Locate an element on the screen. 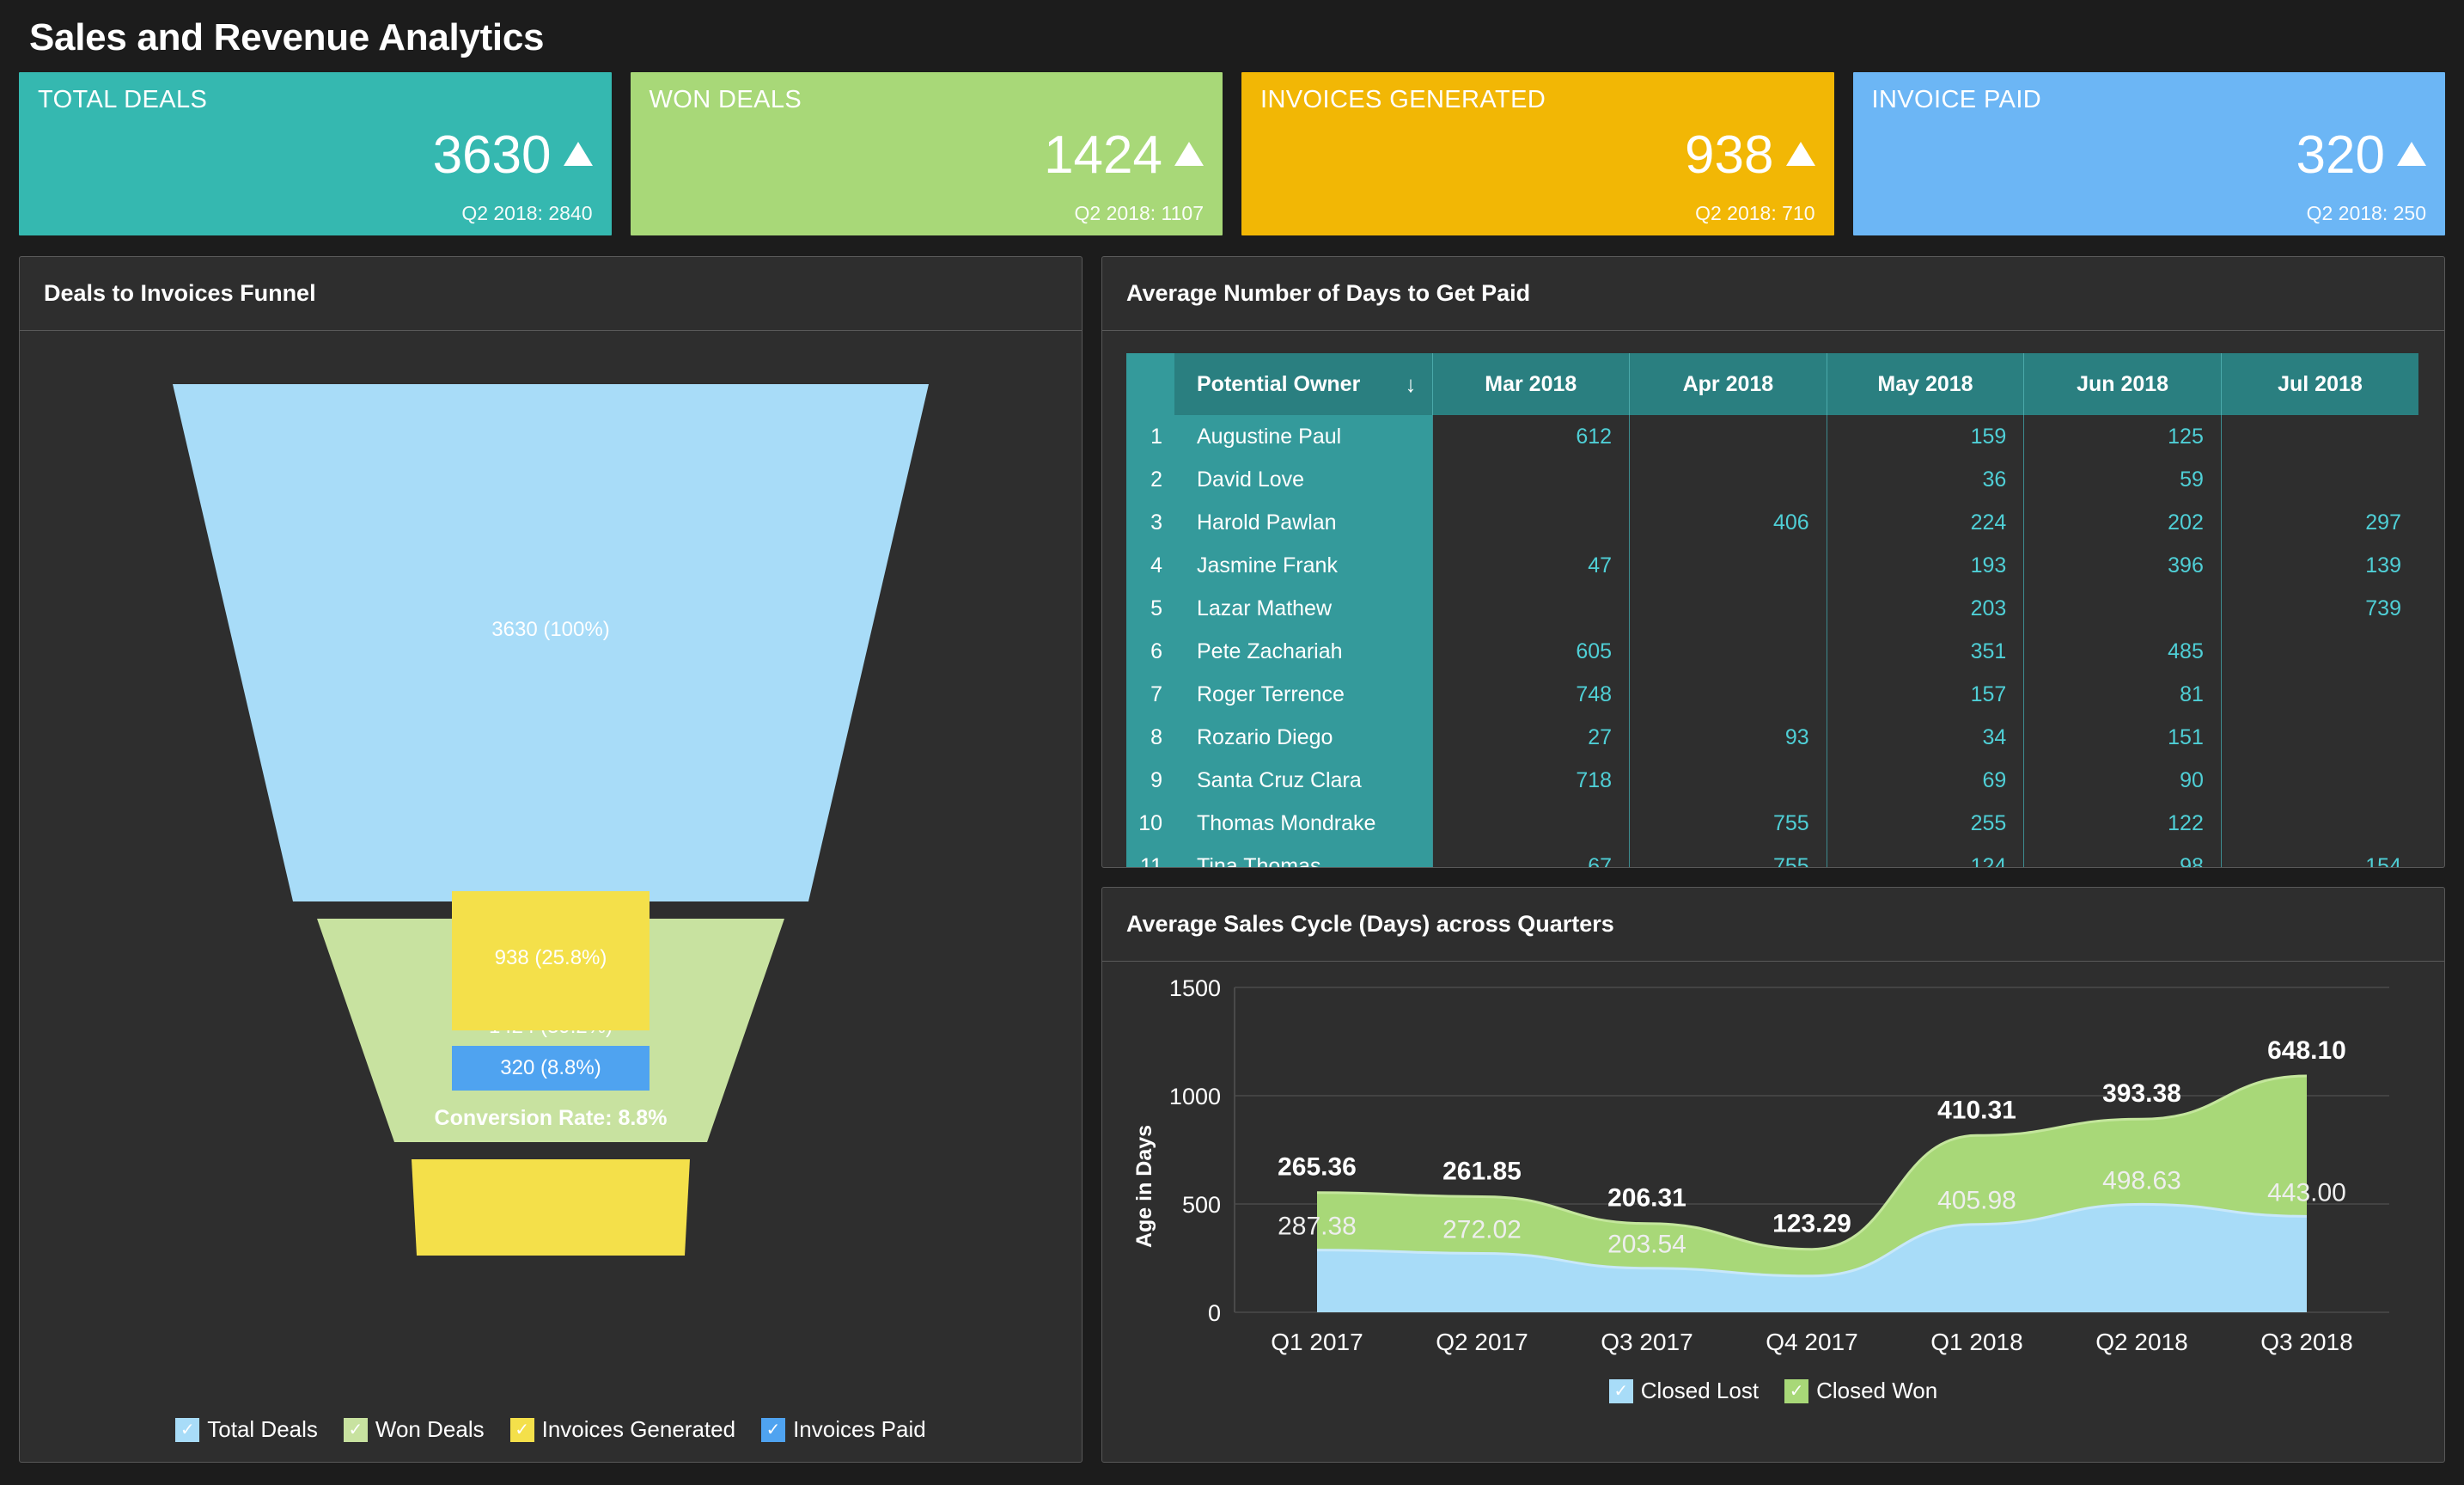  legend-item-closed-won: ✓ Closed Won is located at coordinates (1860, 1391).